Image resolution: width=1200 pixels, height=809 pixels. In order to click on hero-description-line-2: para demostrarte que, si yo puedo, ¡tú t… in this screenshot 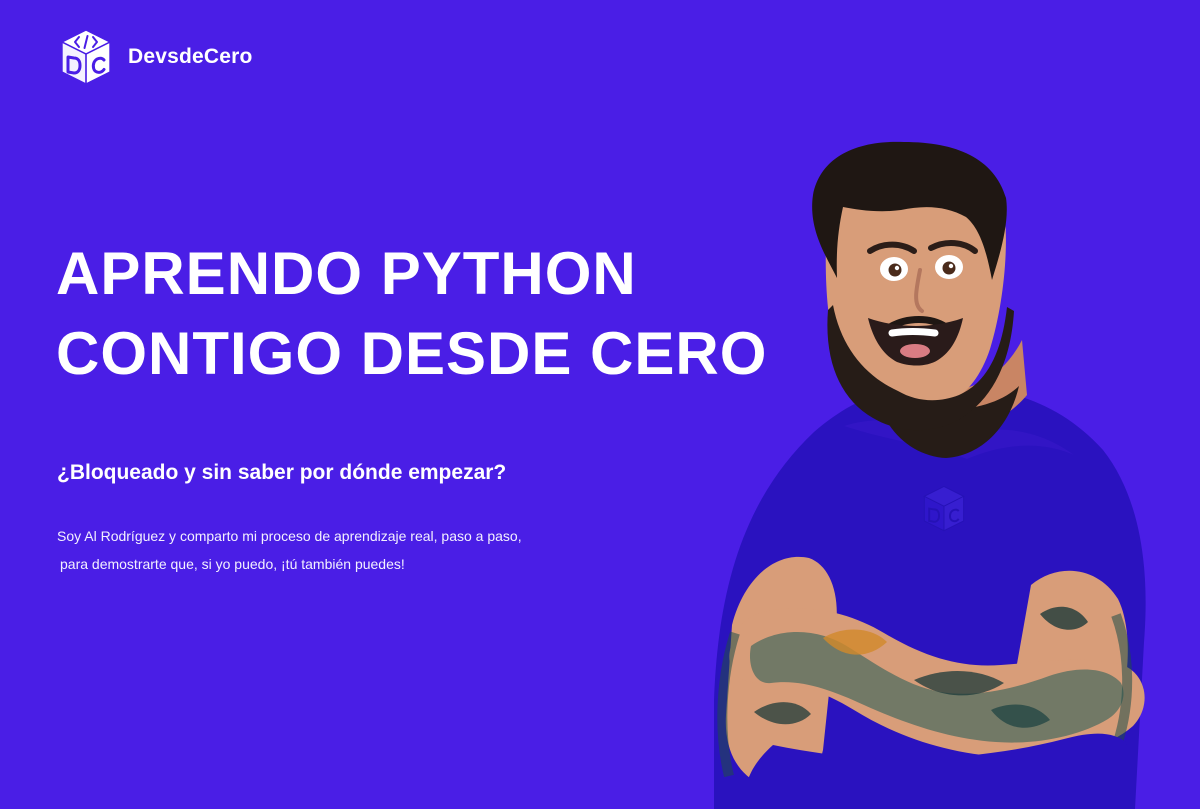, I will do `click(232, 564)`.